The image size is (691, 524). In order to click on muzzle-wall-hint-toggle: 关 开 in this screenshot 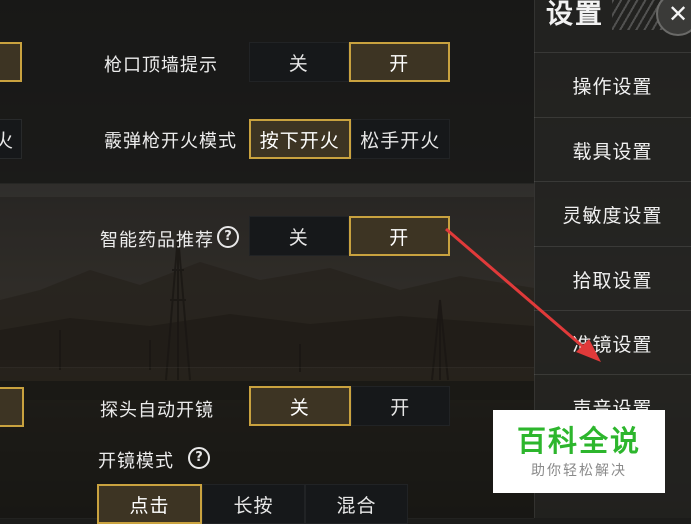, I will do `click(349, 62)`.